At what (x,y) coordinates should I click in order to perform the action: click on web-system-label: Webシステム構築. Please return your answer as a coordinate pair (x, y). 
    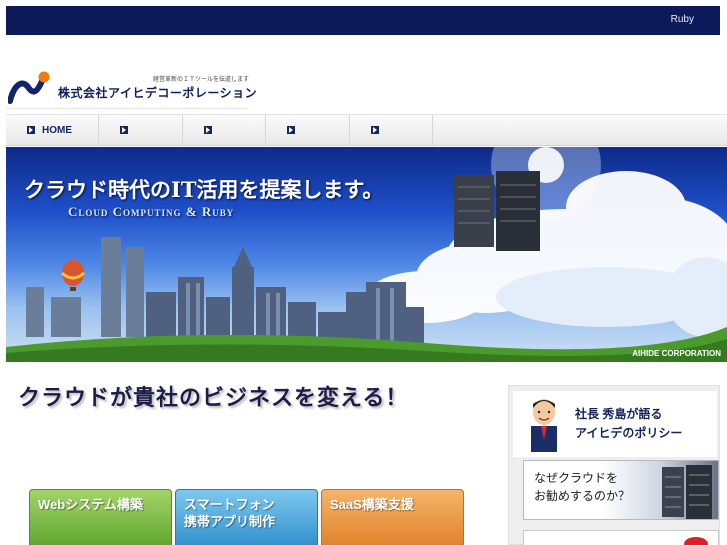
    Looking at the image, I should click on (90, 504).